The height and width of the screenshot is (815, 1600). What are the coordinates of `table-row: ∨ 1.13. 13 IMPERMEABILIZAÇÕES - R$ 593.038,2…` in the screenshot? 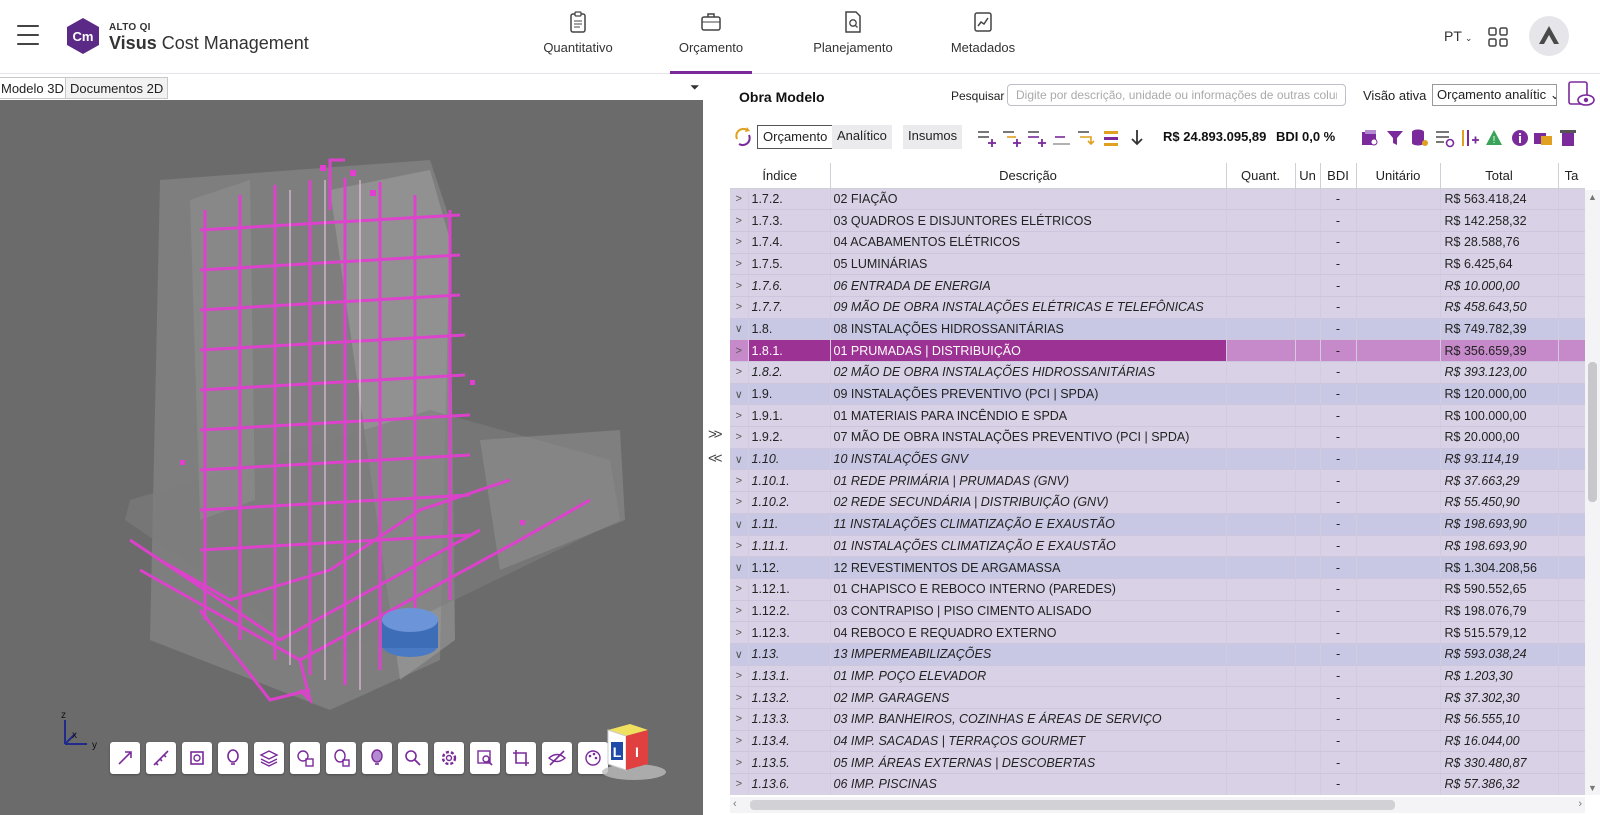 It's located at (1157, 654).